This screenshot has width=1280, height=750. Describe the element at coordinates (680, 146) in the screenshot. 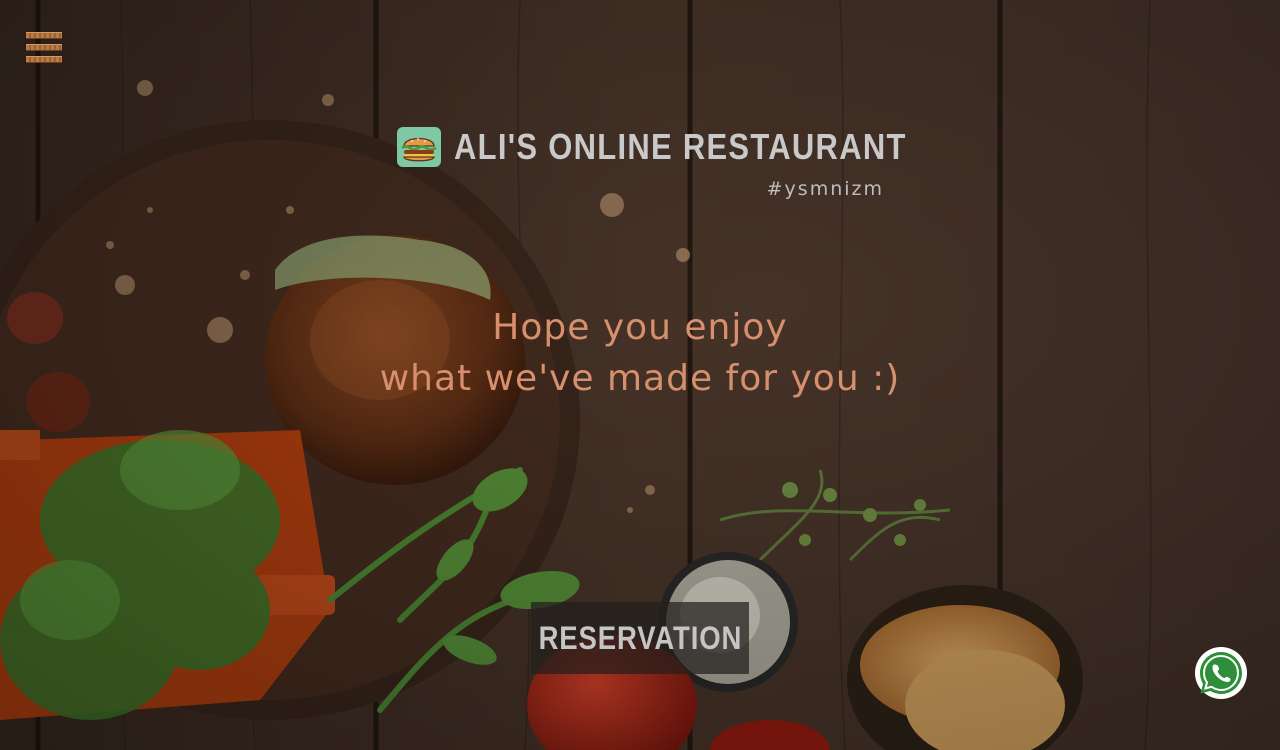

I see `site-title: ALI'S ONLINE RESTAURANT` at that location.